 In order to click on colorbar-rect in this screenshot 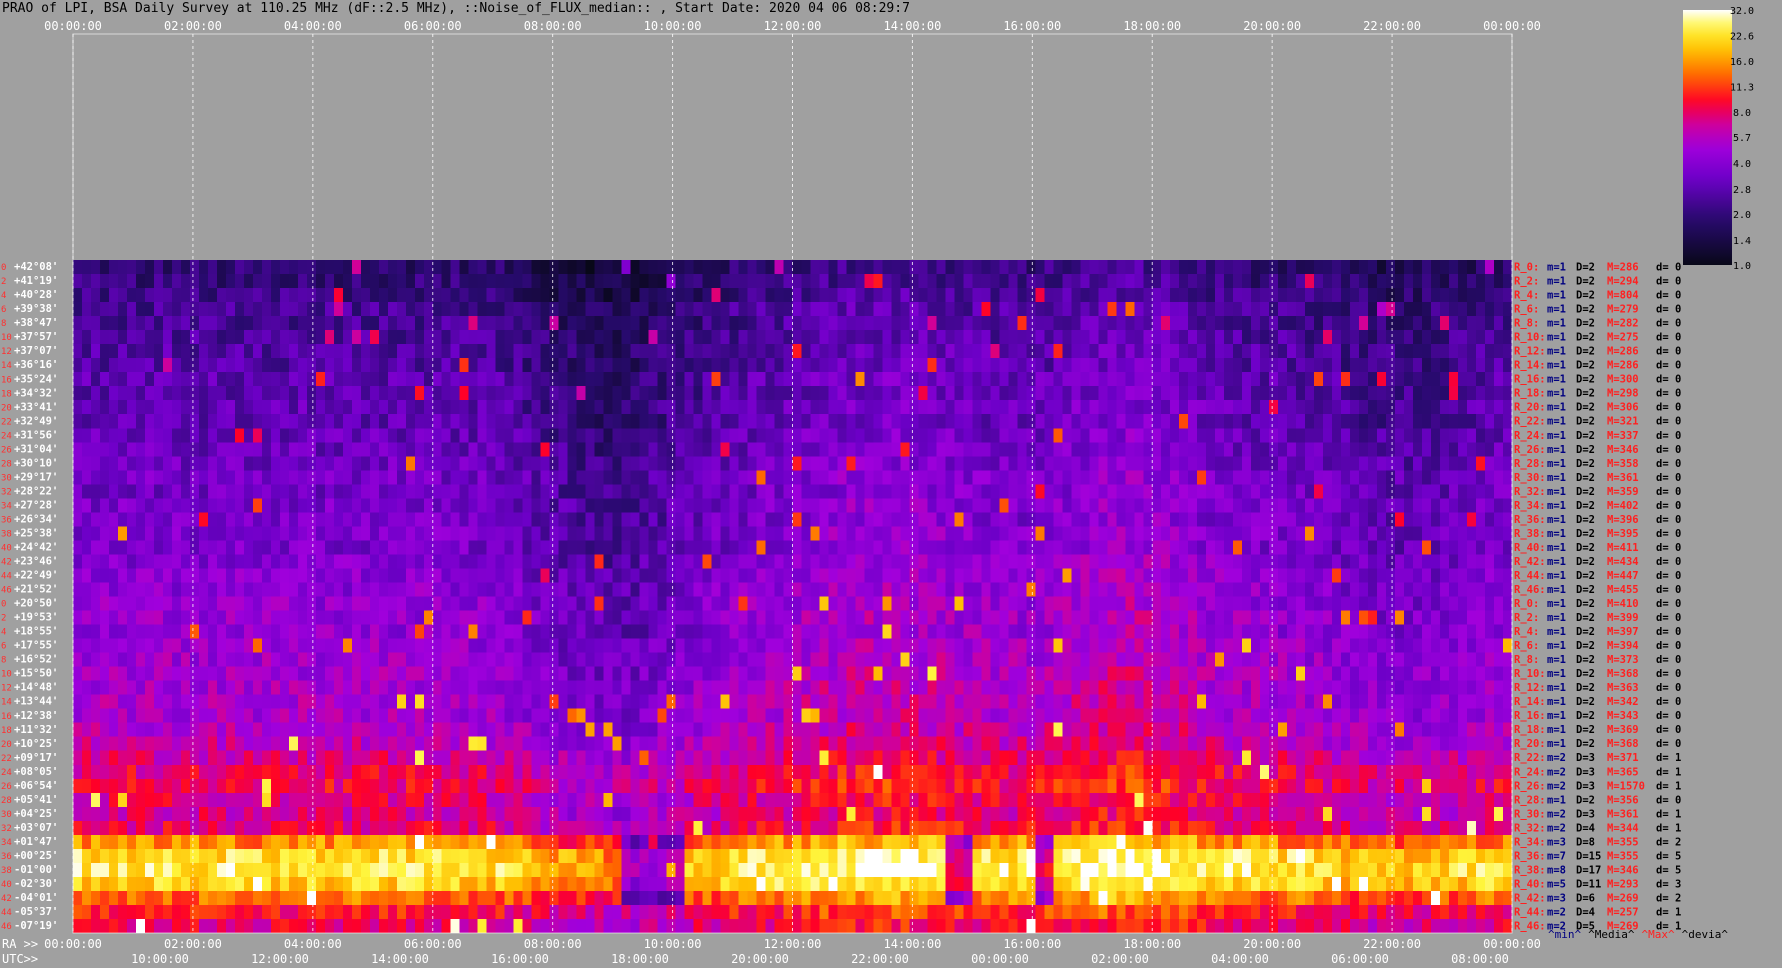, I will do `click(1707, 137)`.